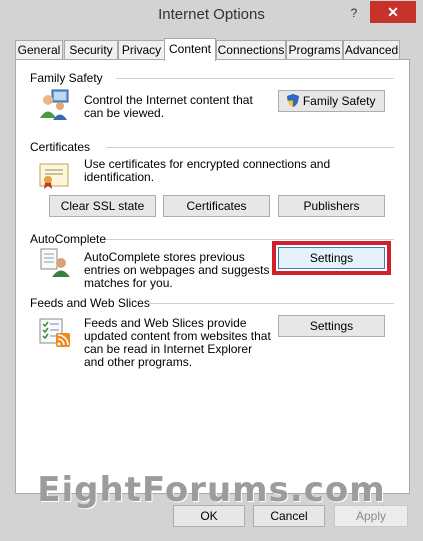 The width and height of the screenshot is (423, 541). Describe the element at coordinates (55, 334) in the screenshot. I see `feeds-list-icon` at that location.